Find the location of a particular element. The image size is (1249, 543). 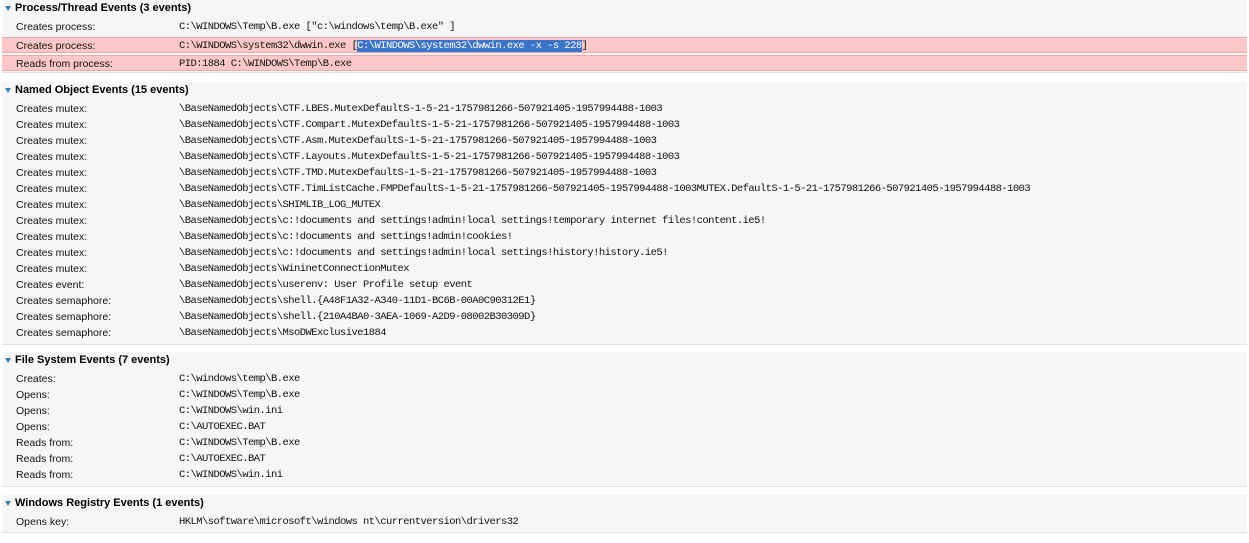

event-label: Reads from process: is located at coordinates (64, 64).